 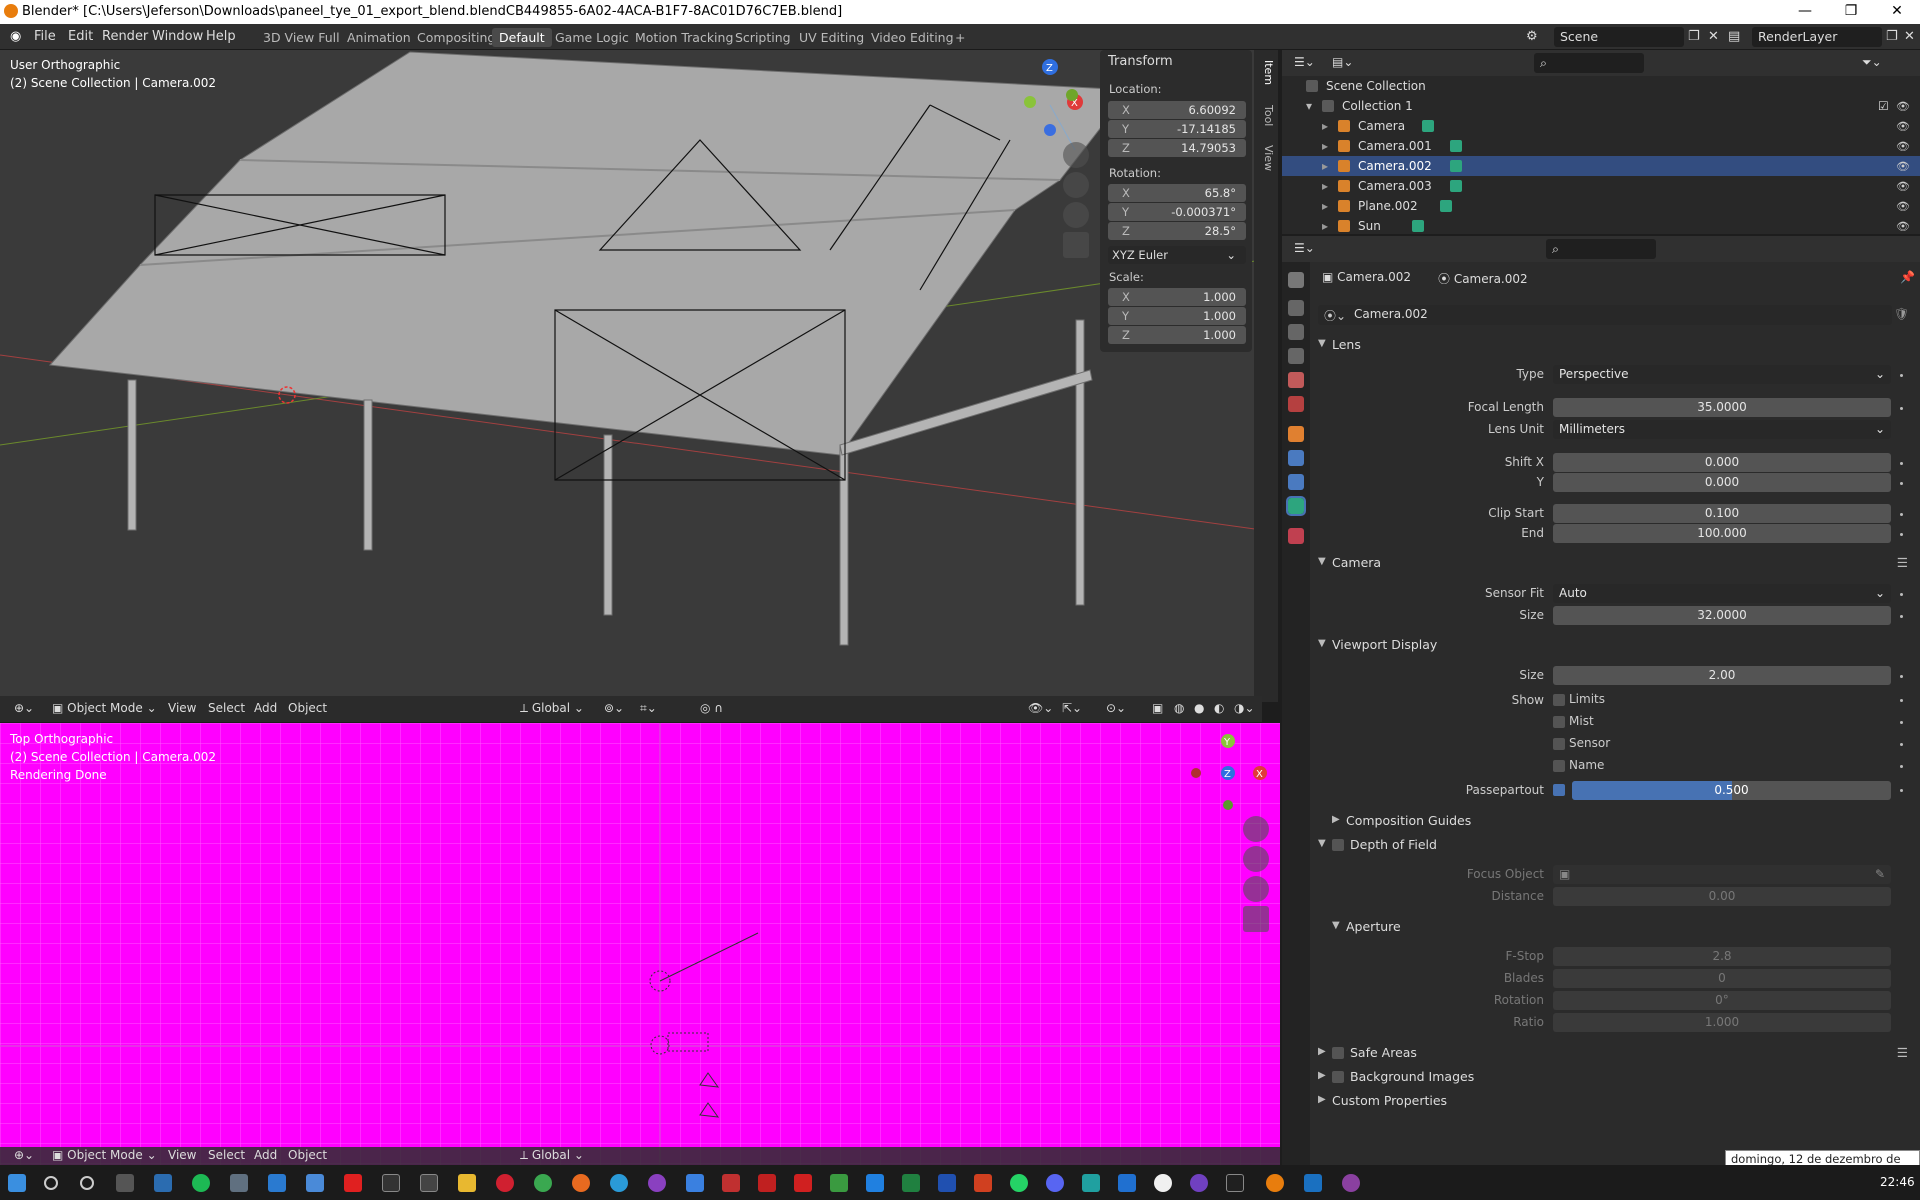 I want to click on zoom-icon, so click(x=1256, y=829).